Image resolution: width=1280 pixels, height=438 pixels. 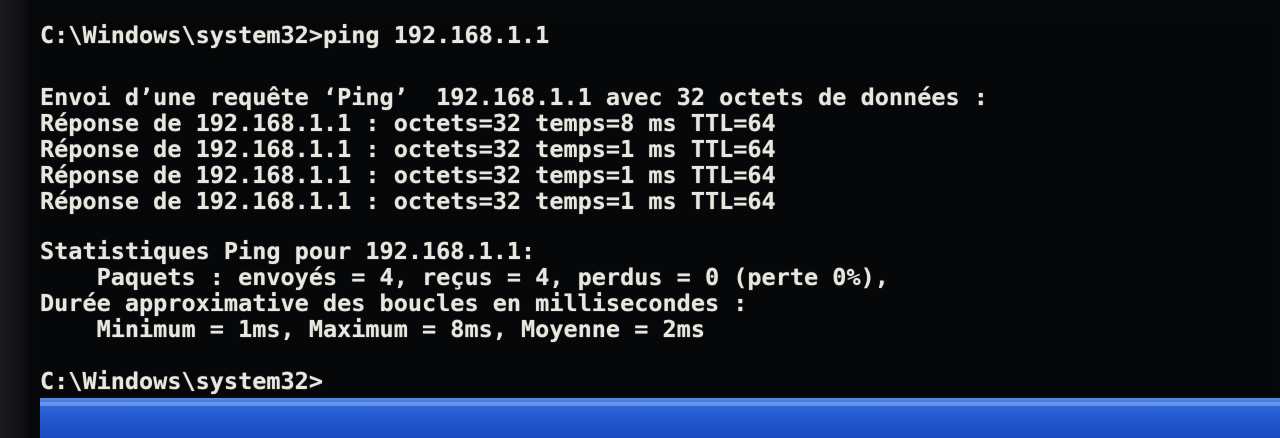 What do you see at coordinates (660, 418) in the screenshot?
I see `taskbar` at bounding box center [660, 418].